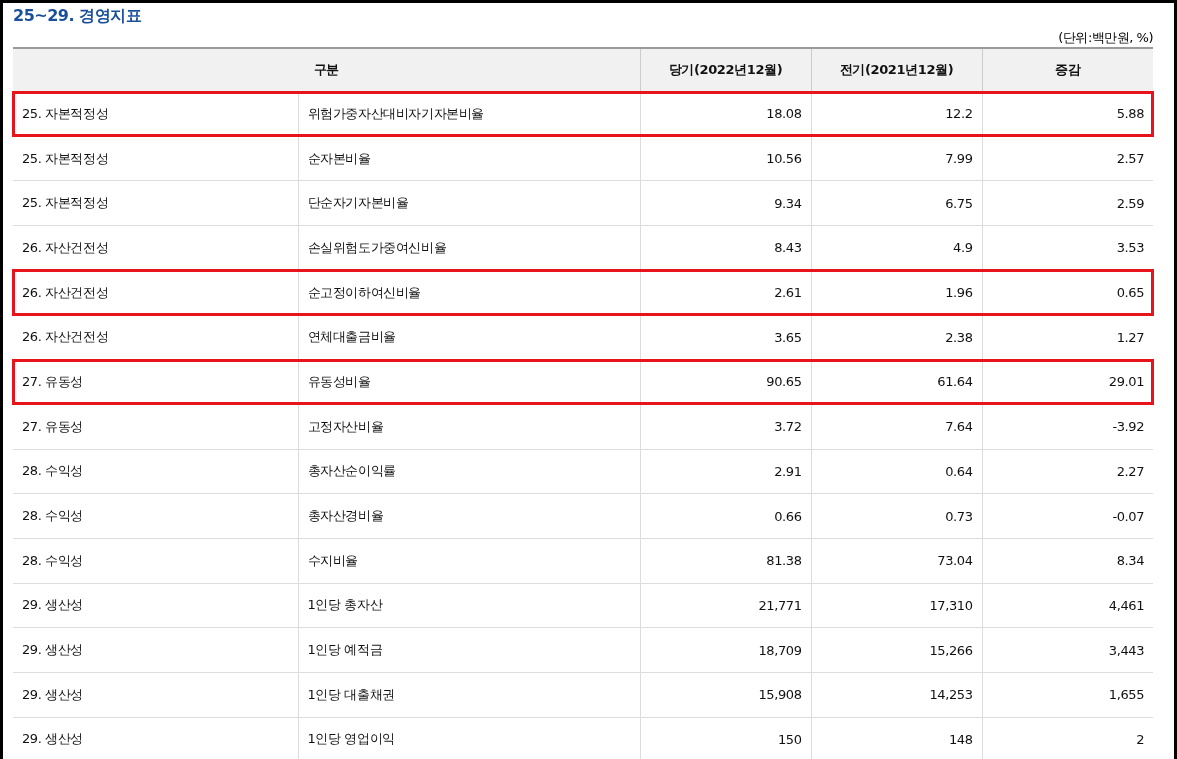 The image size is (1177, 759). What do you see at coordinates (1067, 605) in the screenshot?
I see `table-cell: 4,461` at bounding box center [1067, 605].